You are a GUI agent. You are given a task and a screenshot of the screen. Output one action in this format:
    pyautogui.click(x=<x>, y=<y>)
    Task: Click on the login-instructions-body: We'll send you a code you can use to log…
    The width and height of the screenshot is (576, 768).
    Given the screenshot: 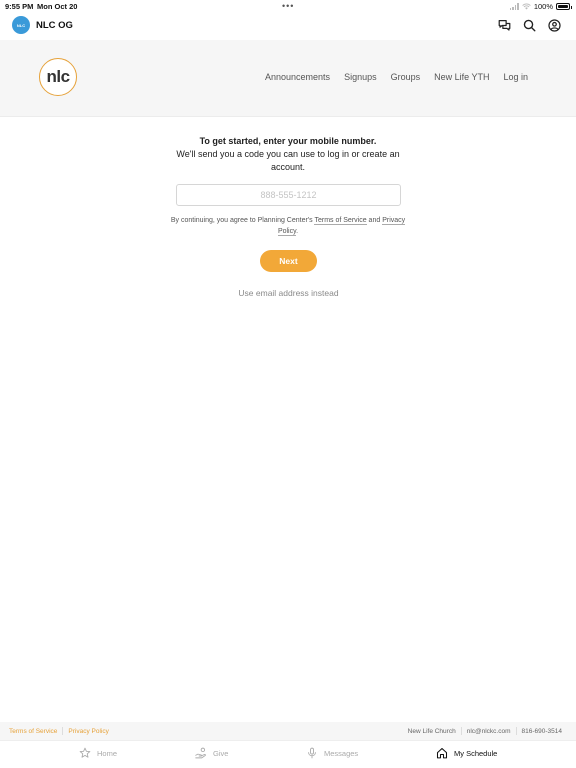 What is the action you would take?
    pyautogui.click(x=288, y=160)
    